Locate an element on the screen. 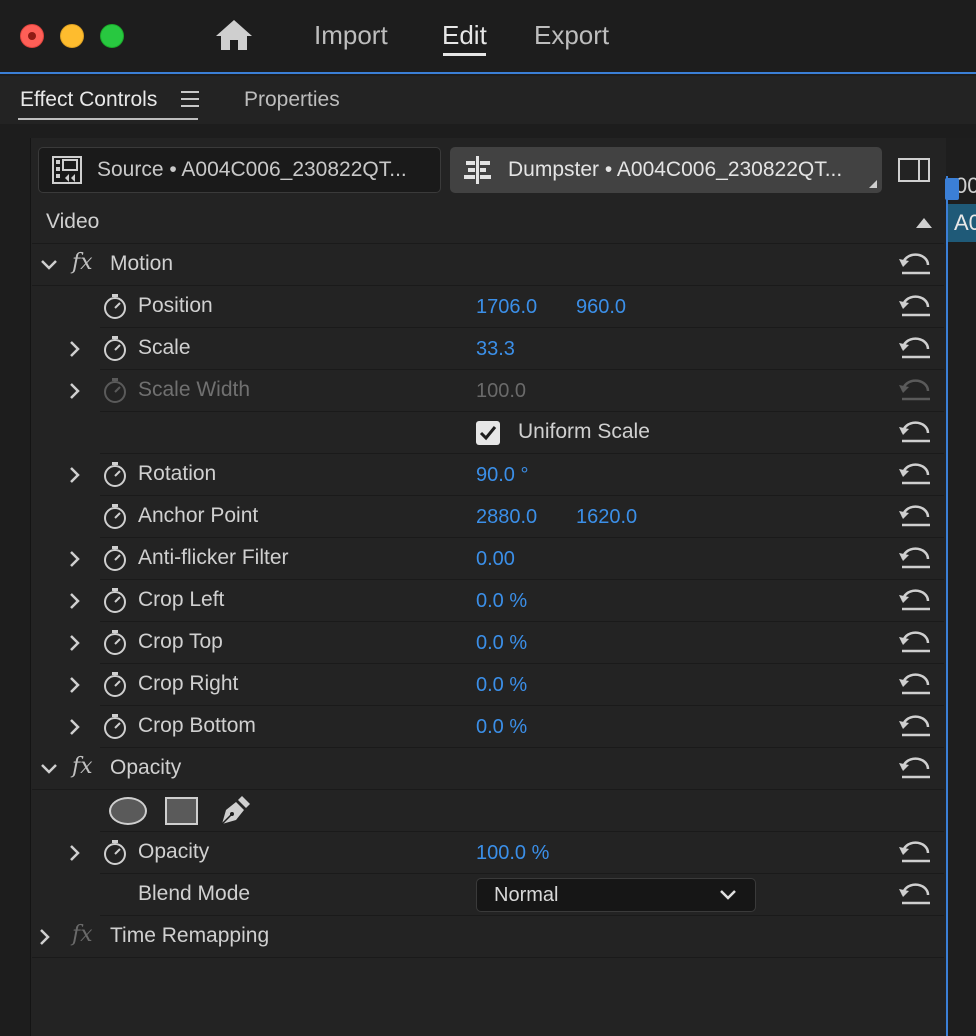 The width and height of the screenshot is (976, 1036). nav-edit: Edit is located at coordinates (464, 35).